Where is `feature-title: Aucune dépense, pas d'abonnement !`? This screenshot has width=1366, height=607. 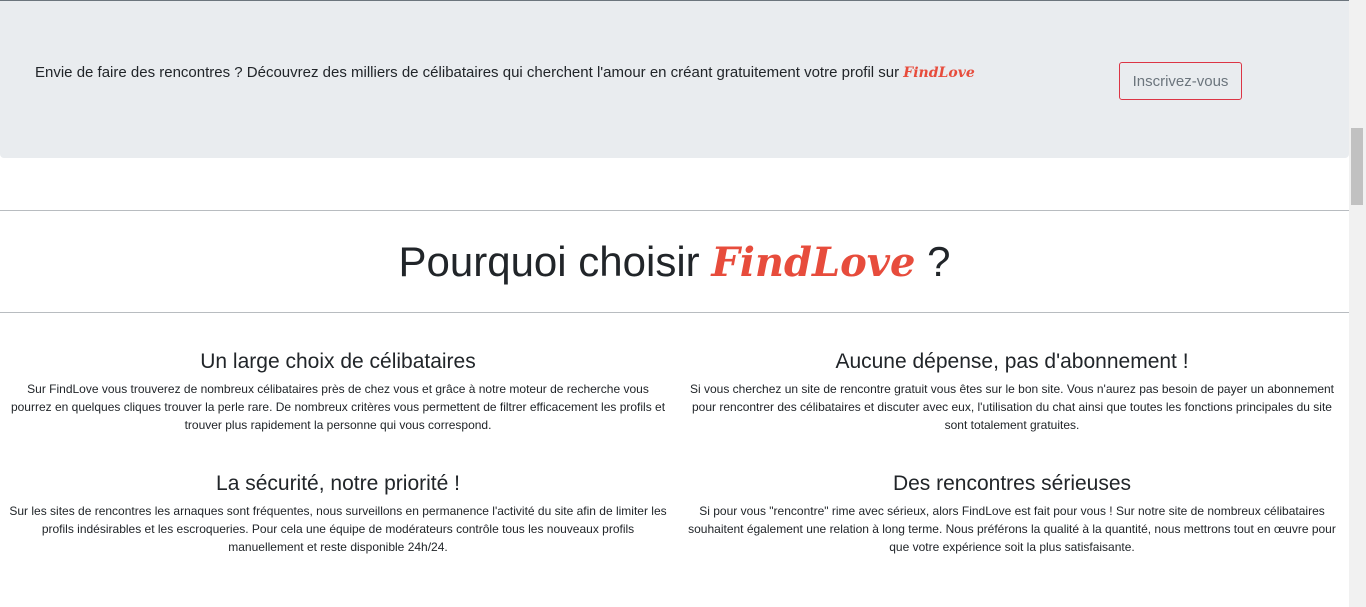 feature-title: Aucune dépense, pas d'abonnement ! is located at coordinates (1012, 361).